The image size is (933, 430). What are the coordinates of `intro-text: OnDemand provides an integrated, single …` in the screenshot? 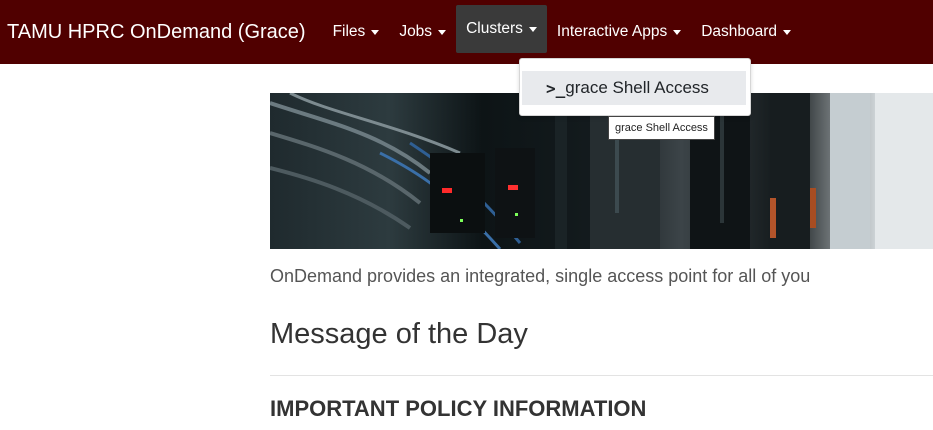 It's located at (540, 276).